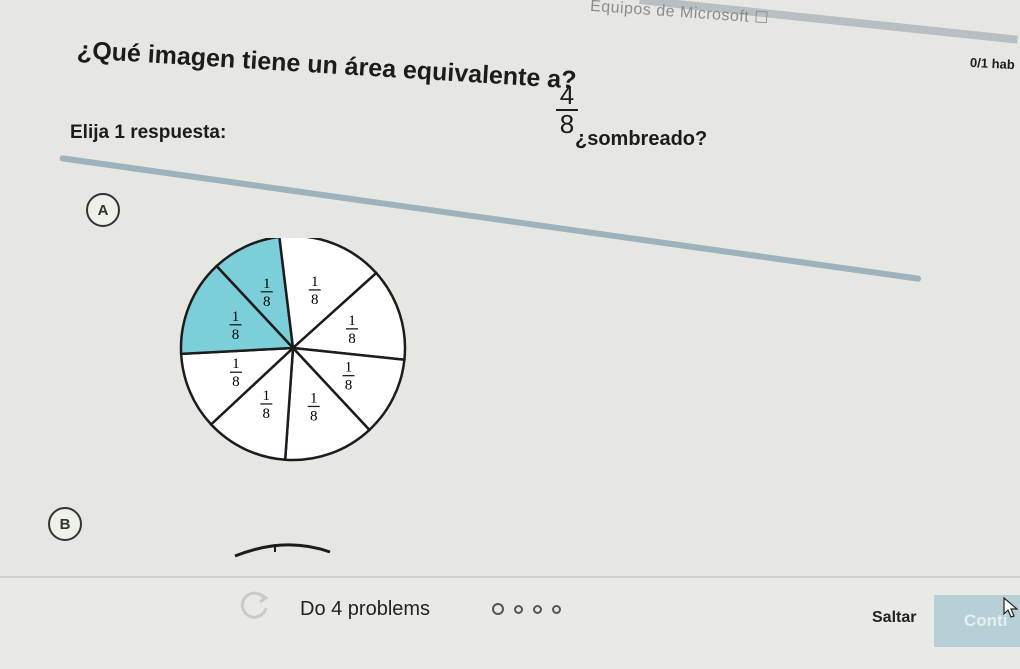 The image size is (1020, 669). I want to click on pie-chart-choice-a: 1 8 1 8 1 8 1 8 1 8 1 8 1 8 1 8, so click(295, 350).